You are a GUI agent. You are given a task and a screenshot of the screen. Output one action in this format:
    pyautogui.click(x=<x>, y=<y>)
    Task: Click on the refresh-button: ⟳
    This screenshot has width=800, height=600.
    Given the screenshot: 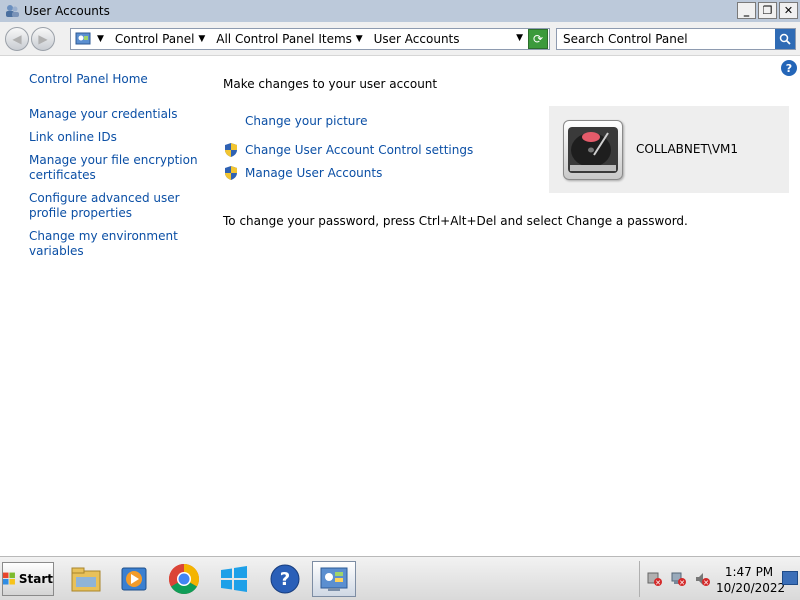 What is the action you would take?
    pyautogui.click(x=538, y=39)
    